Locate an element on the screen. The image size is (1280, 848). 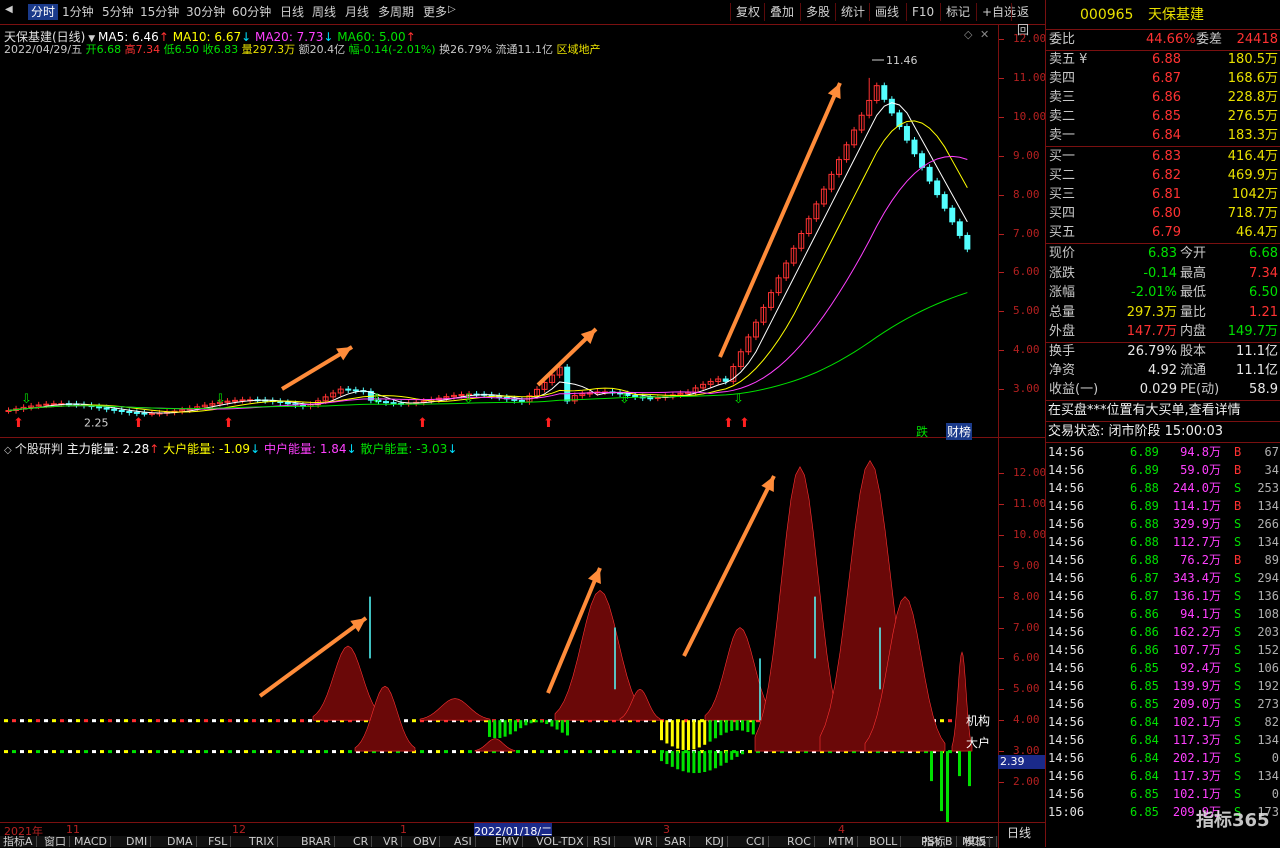
toolbar-button-3: 统计 is located at coordinates (852, 12).